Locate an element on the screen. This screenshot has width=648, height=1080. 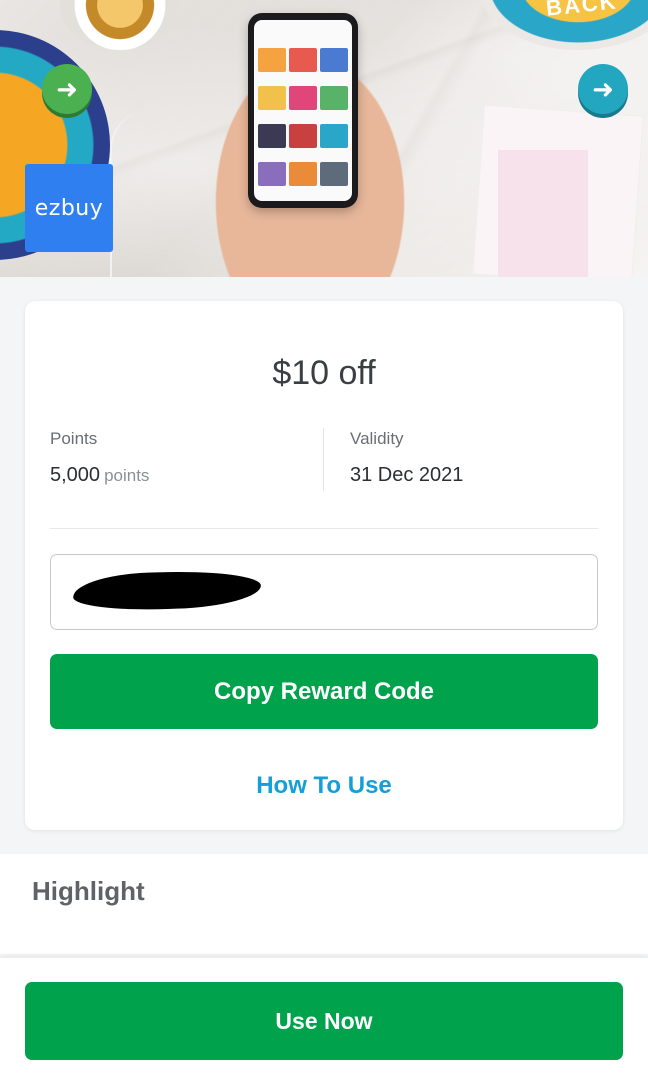
highlight-section: Highlight is located at coordinates (324, 904).